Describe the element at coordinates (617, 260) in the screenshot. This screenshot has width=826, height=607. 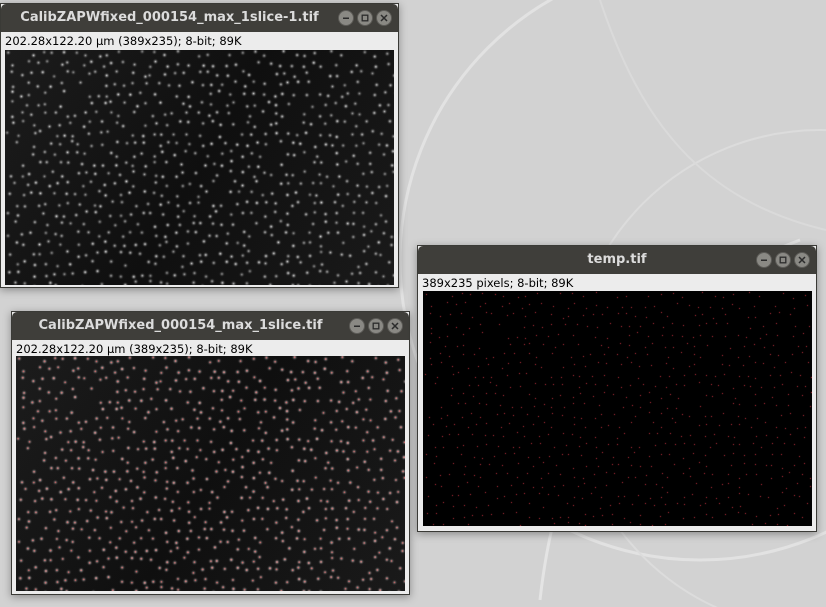
I see `title-bar: temp.tif` at that location.